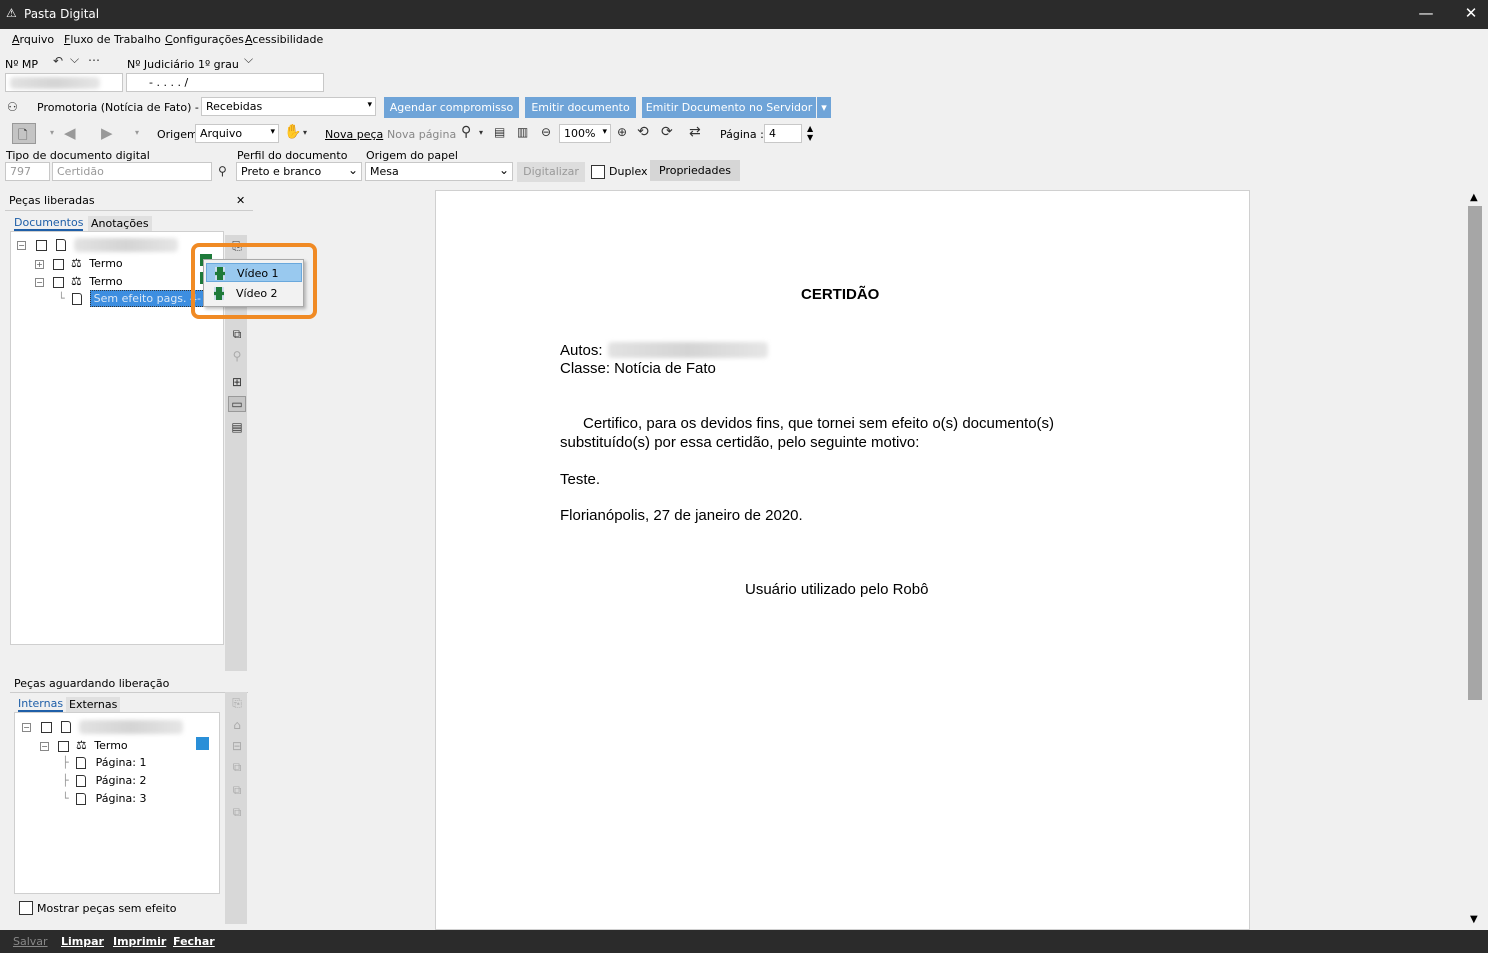  Describe the element at coordinates (39, 264) in the screenshot. I see `expand-icon: +` at that location.